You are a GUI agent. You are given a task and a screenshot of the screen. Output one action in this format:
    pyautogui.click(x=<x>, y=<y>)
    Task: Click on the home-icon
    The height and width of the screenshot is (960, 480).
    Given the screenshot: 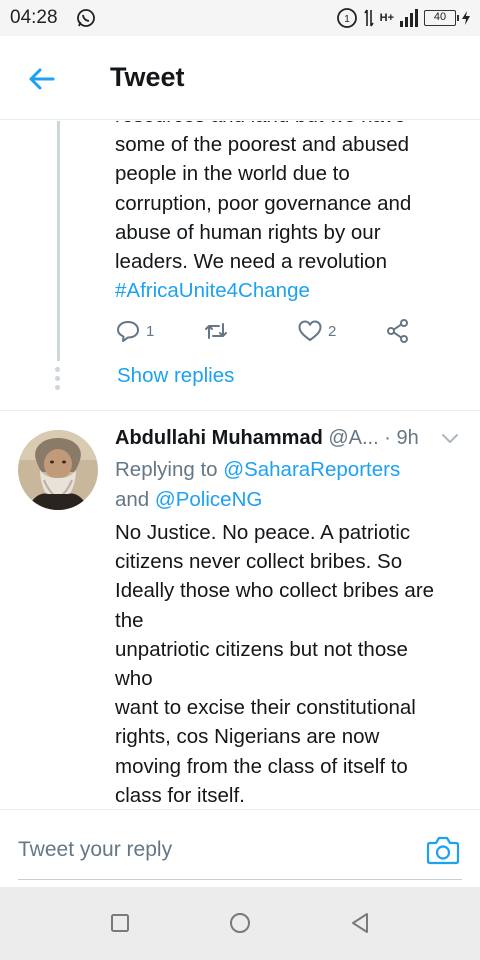 What is the action you would take?
    pyautogui.click(x=240, y=923)
    